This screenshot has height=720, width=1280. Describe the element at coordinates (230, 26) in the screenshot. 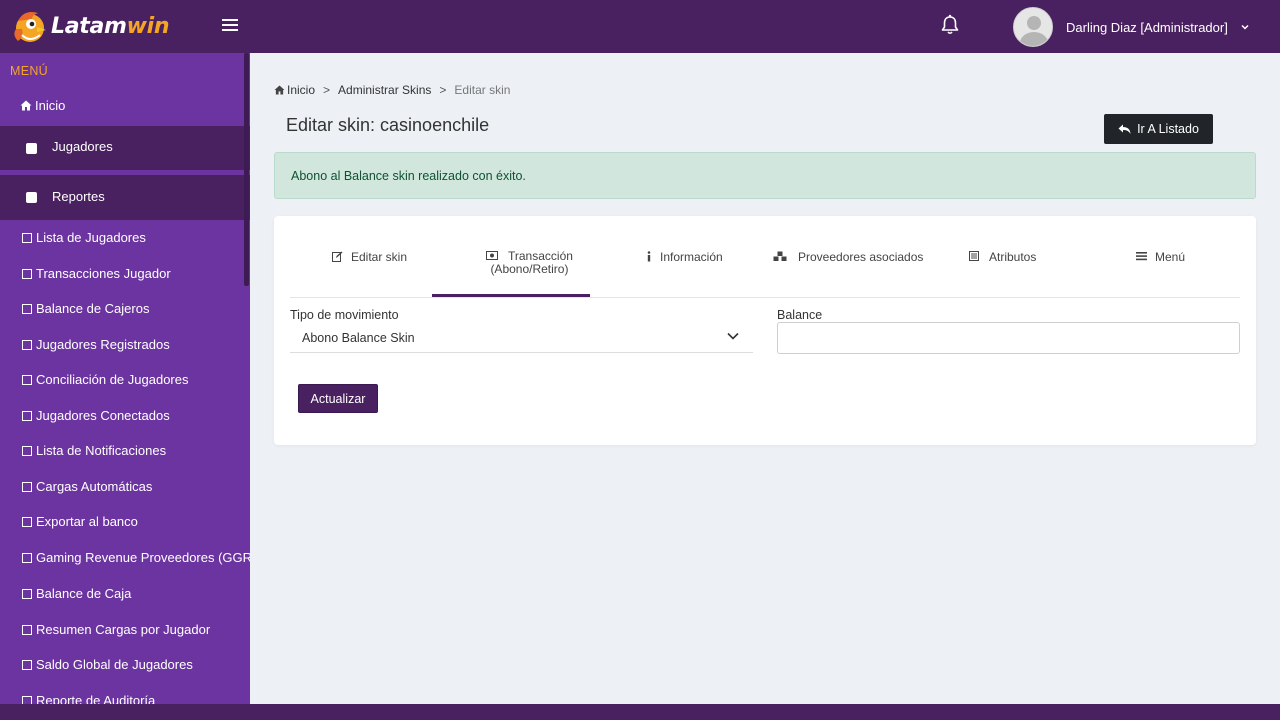

I see `hamburger-icon` at that location.